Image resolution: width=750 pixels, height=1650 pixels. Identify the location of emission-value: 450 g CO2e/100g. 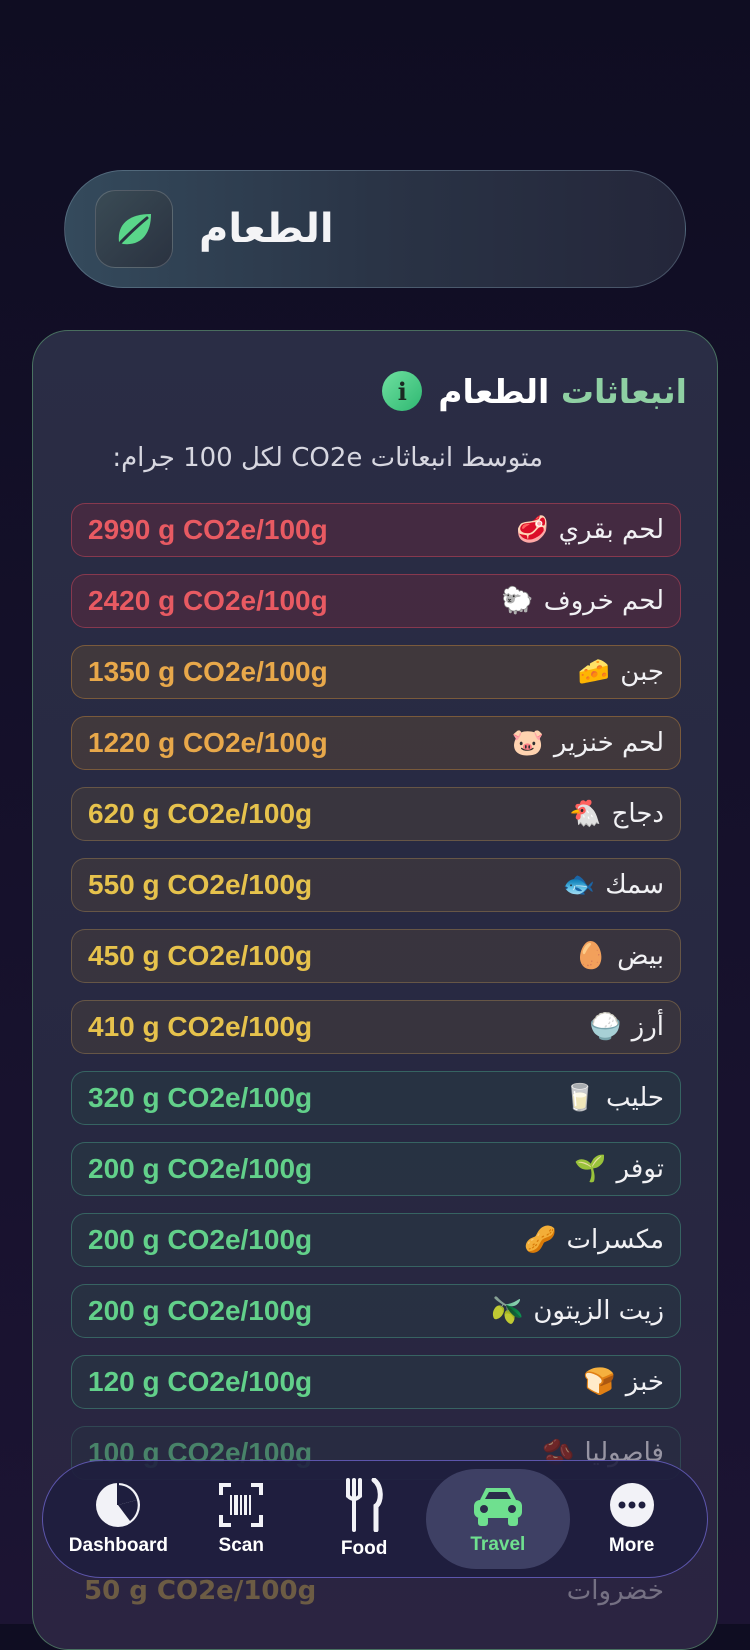
(200, 955).